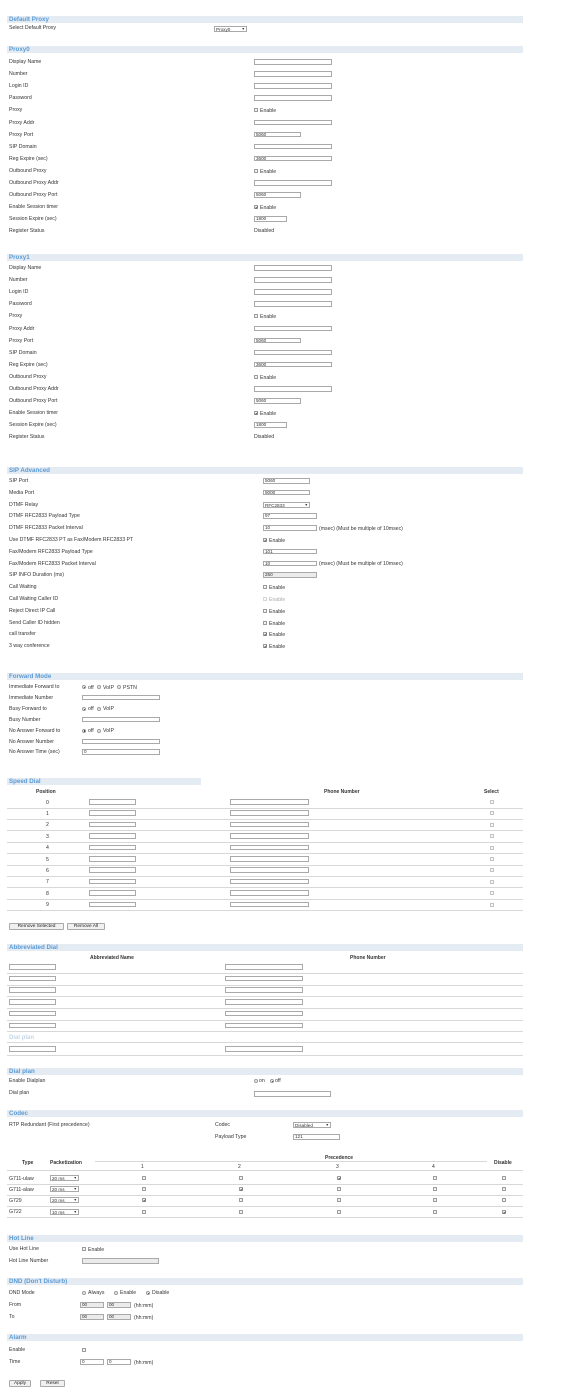  What do you see at coordinates (99, 730) in the screenshot?
I see `no-answer-forward-voip-radio` at bounding box center [99, 730].